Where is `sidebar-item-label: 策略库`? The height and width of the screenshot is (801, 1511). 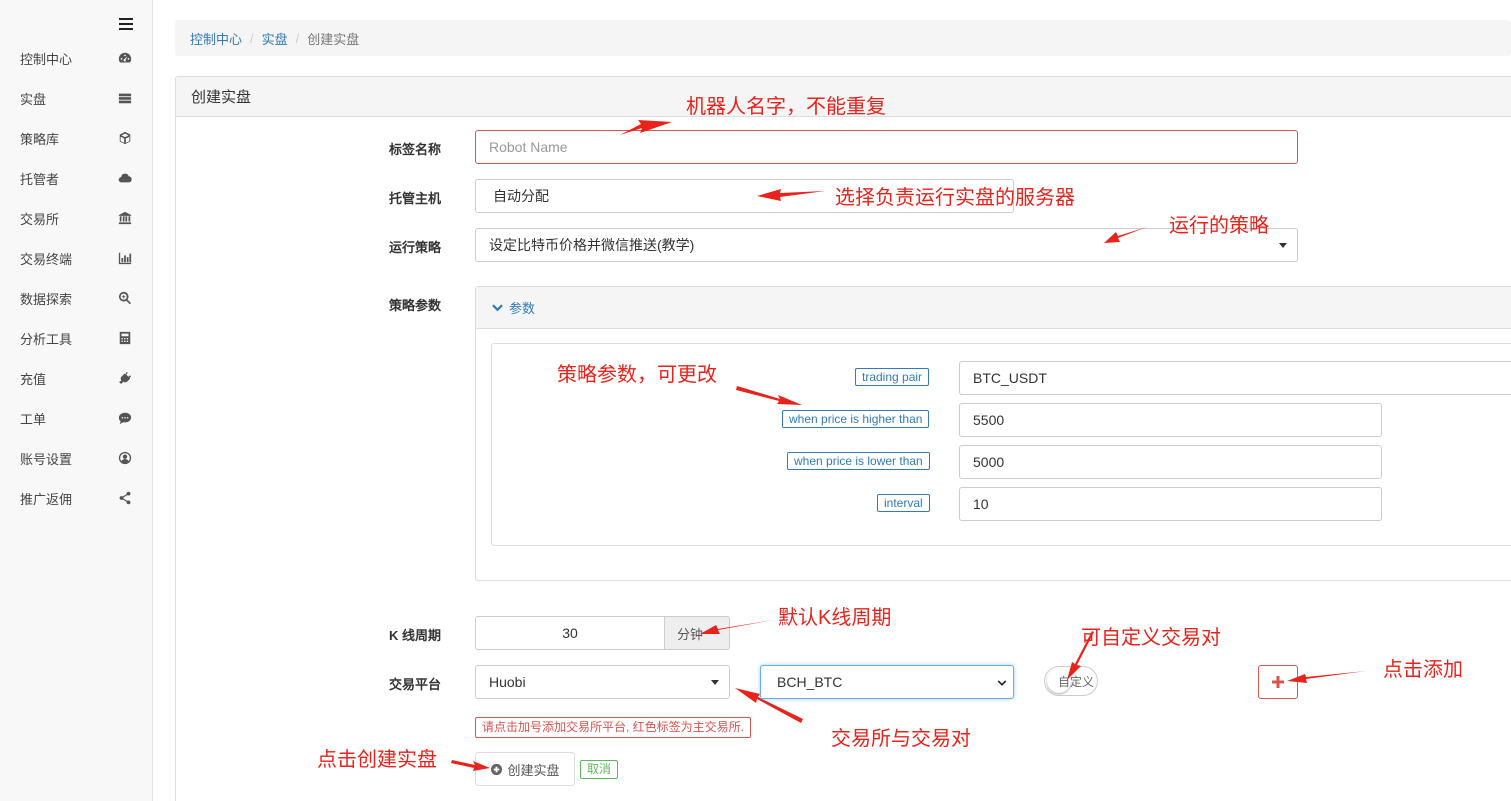 sidebar-item-label: 策略库 is located at coordinates (40, 139).